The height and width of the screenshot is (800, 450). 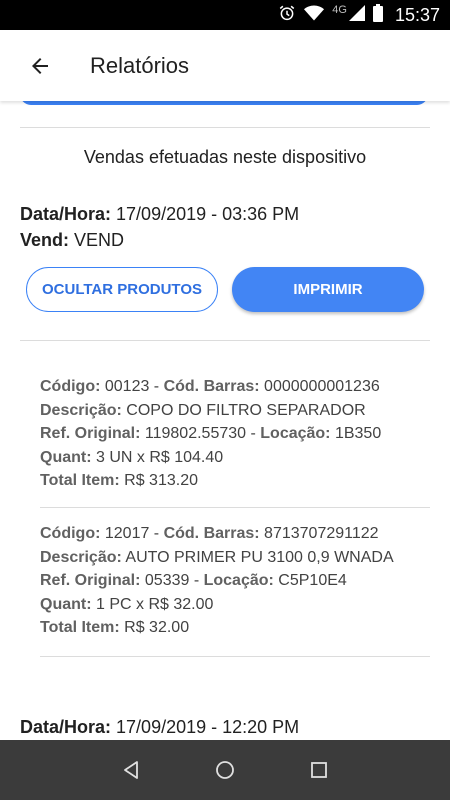 What do you see at coordinates (377, 15) in the screenshot?
I see `battery-icon` at bounding box center [377, 15].